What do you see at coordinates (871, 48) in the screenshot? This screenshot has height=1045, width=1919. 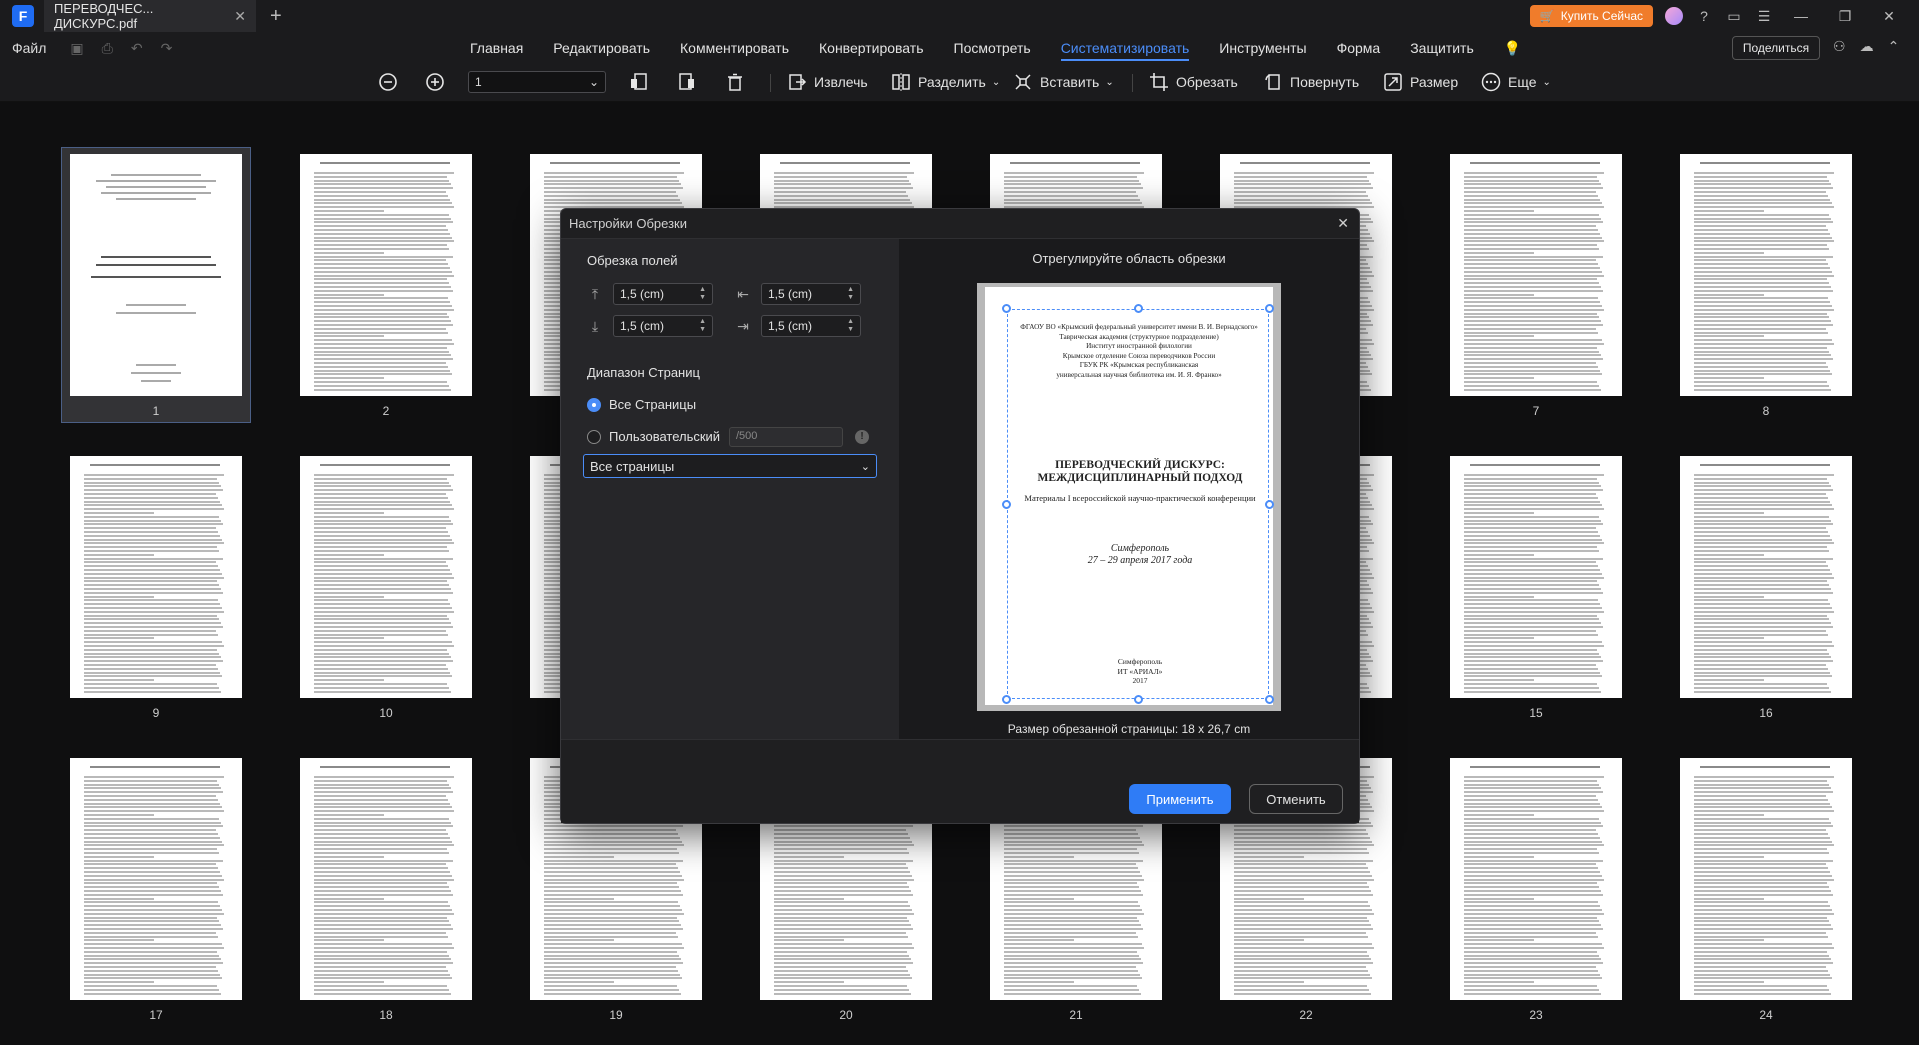 I see `tab-convert: Конвертировать` at bounding box center [871, 48].